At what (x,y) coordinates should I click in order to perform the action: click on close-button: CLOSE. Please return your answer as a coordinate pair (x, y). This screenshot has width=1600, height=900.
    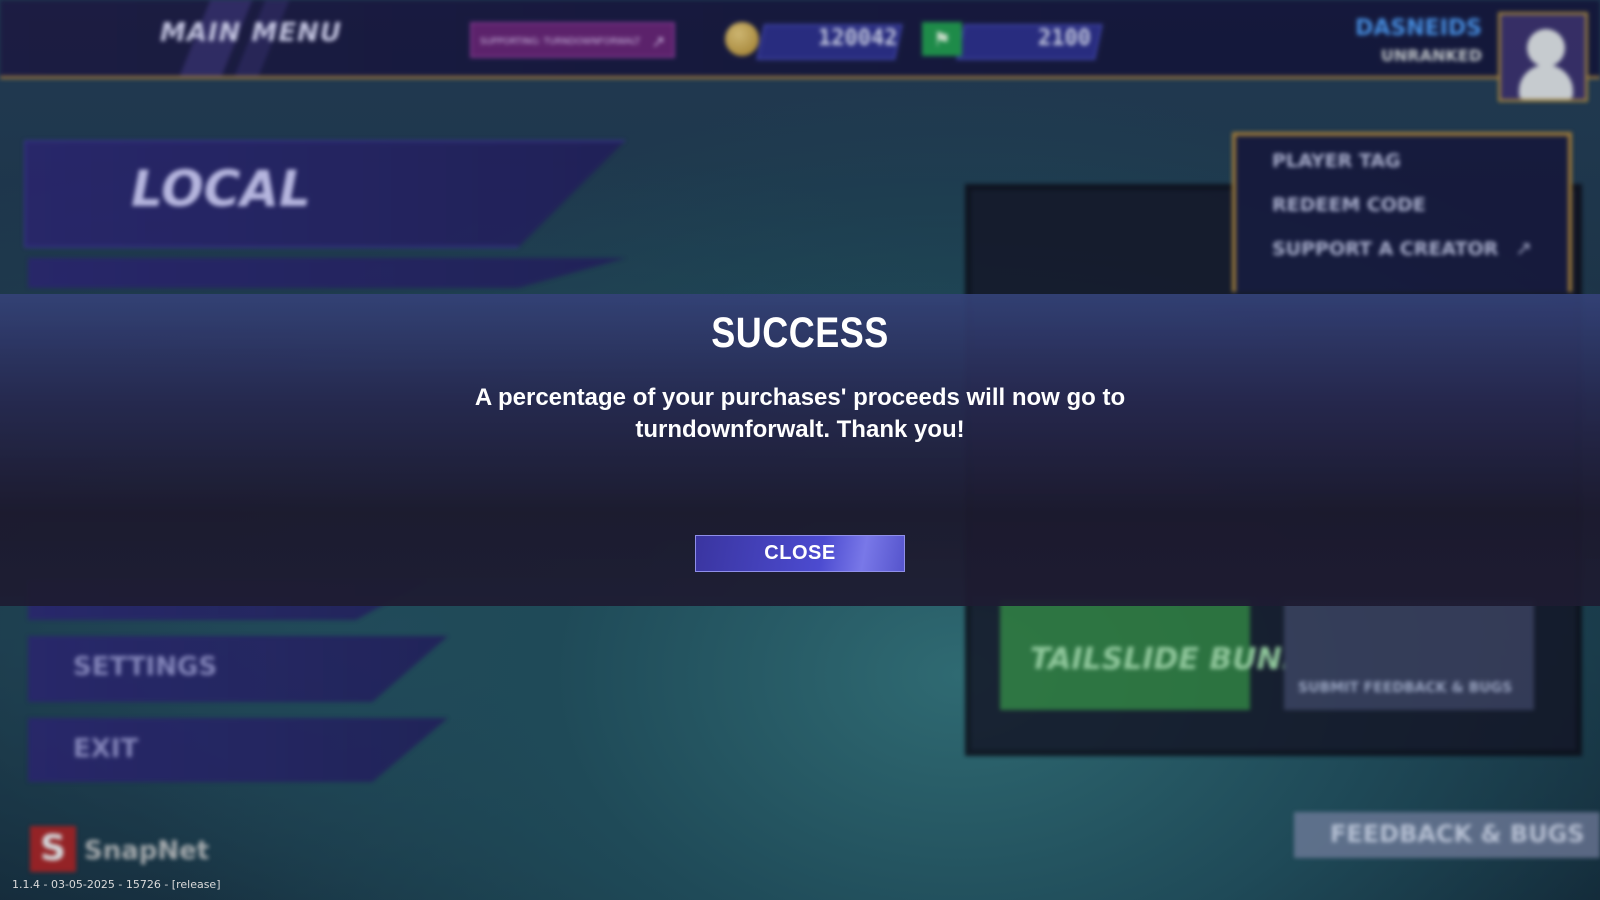
    Looking at the image, I should click on (800, 553).